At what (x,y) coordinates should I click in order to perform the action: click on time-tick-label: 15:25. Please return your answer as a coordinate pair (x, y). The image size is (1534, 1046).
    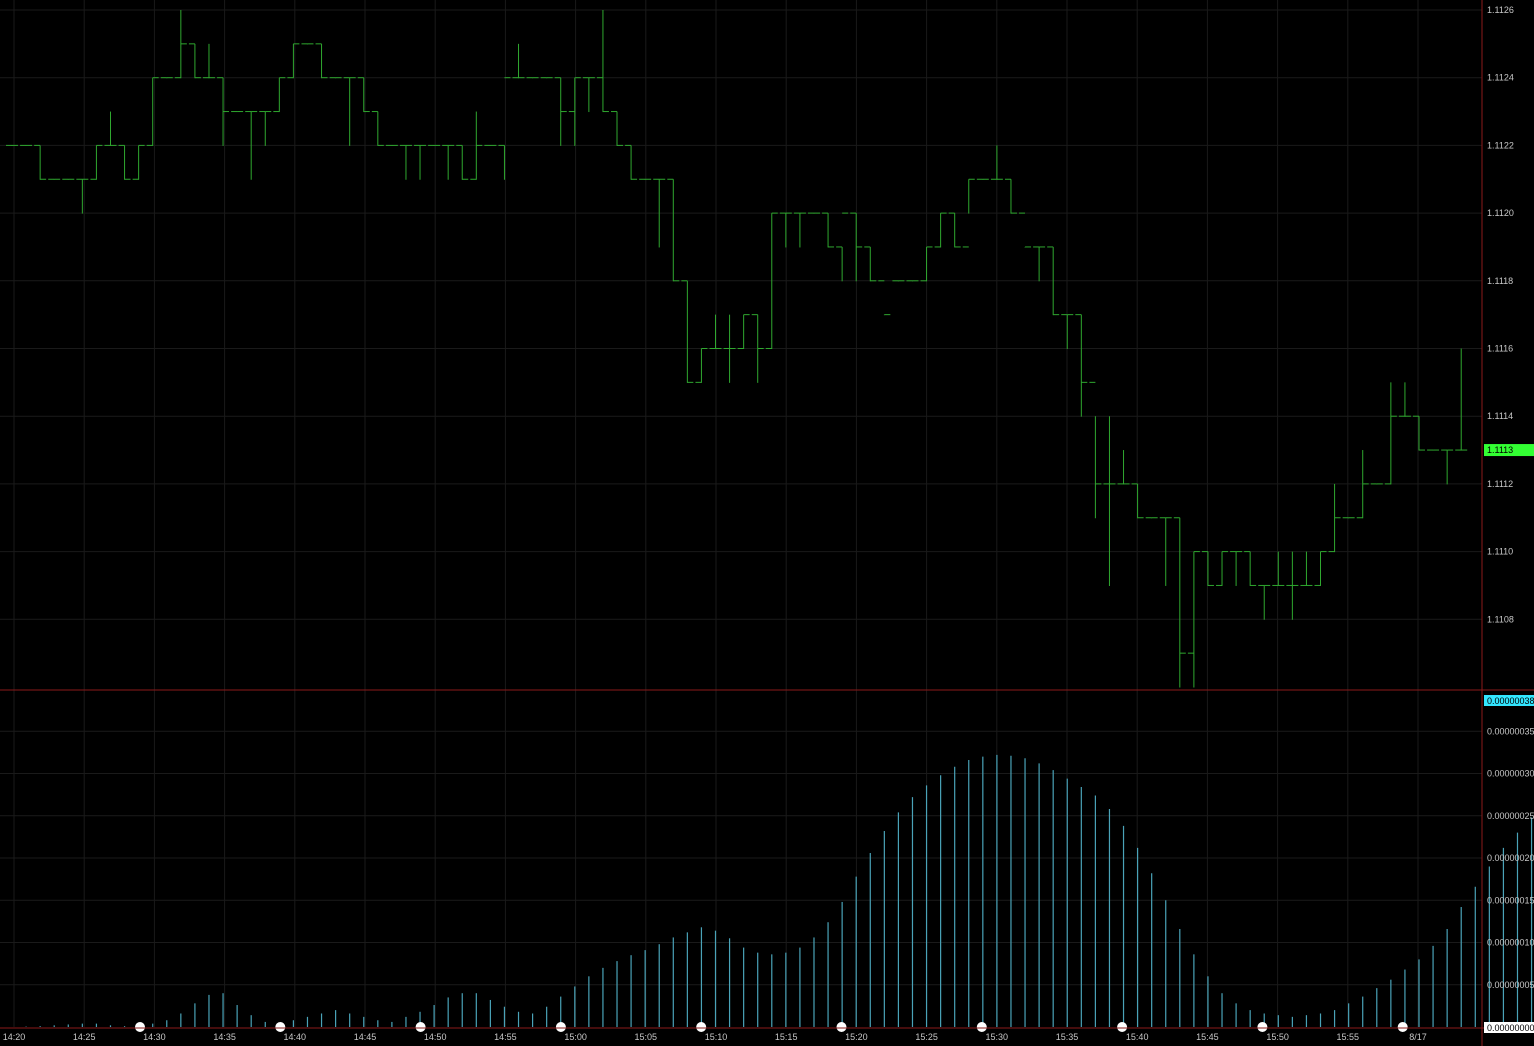
    Looking at the image, I should click on (926, 1037).